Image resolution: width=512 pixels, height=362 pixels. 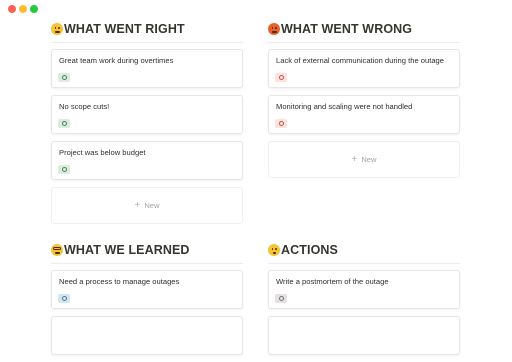 I want to click on card-title: Great team work during overtimes, so click(x=116, y=60).